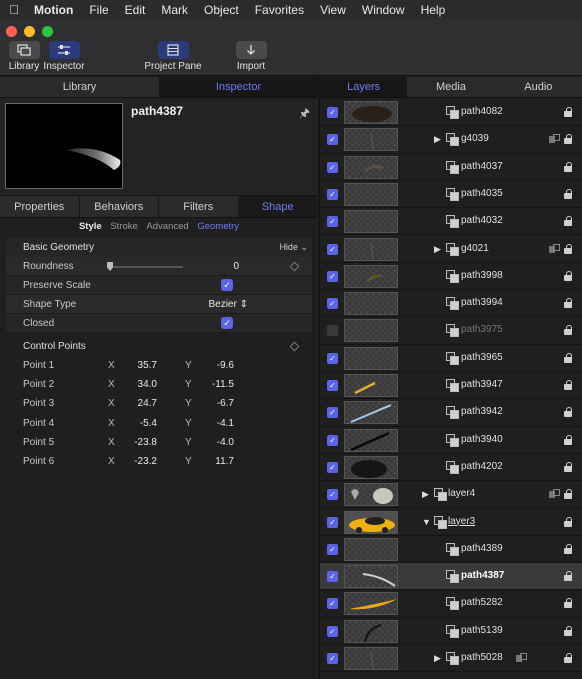 This screenshot has width=582, height=679. I want to click on menu-mark: Mark, so click(174, 10).